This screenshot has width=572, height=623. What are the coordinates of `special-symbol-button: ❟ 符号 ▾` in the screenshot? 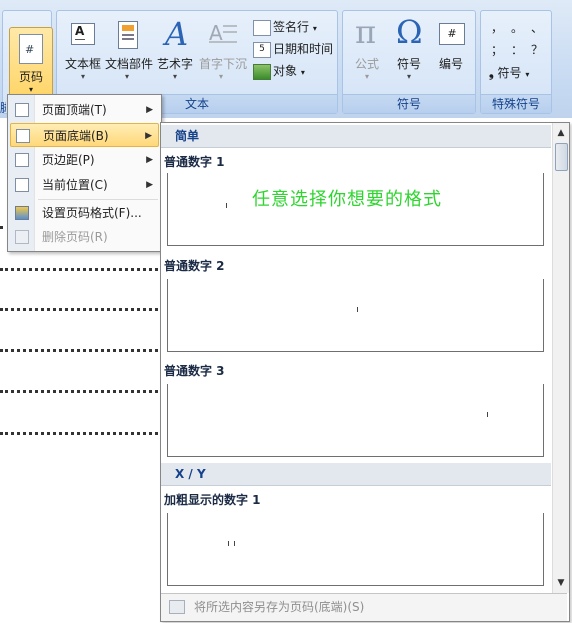 It's located at (509, 73).